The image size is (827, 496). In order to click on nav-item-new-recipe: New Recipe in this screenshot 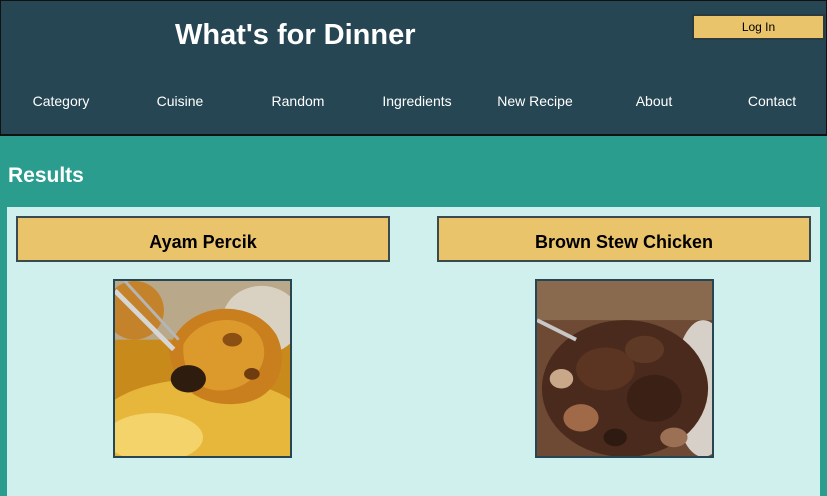, I will do `click(535, 101)`.